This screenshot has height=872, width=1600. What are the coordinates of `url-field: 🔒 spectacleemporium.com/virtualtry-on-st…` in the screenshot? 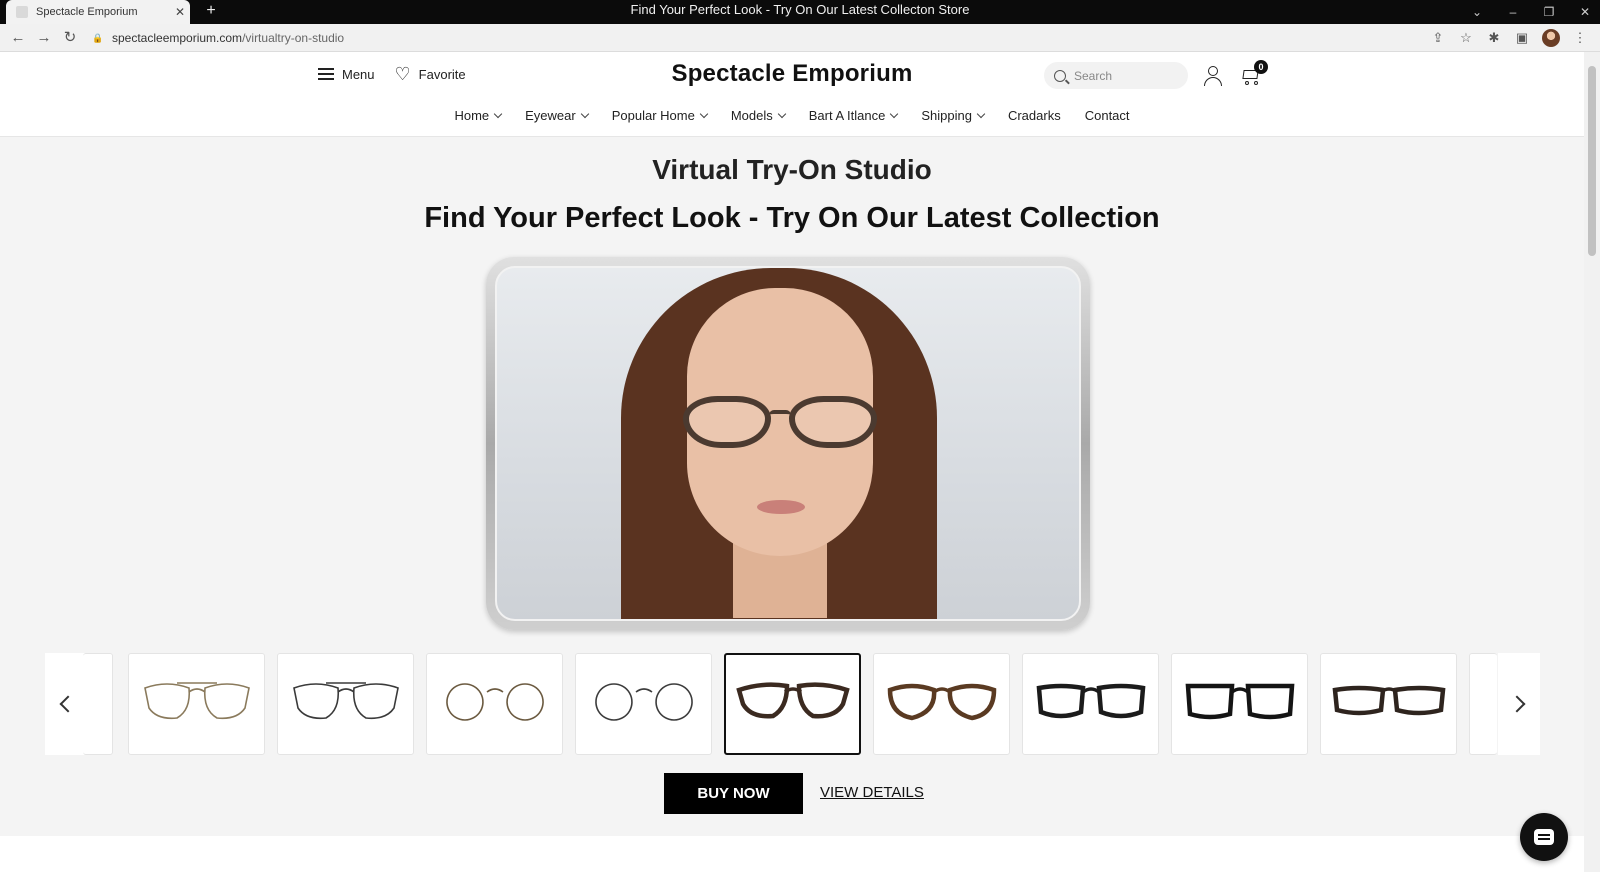 It's located at (842, 38).